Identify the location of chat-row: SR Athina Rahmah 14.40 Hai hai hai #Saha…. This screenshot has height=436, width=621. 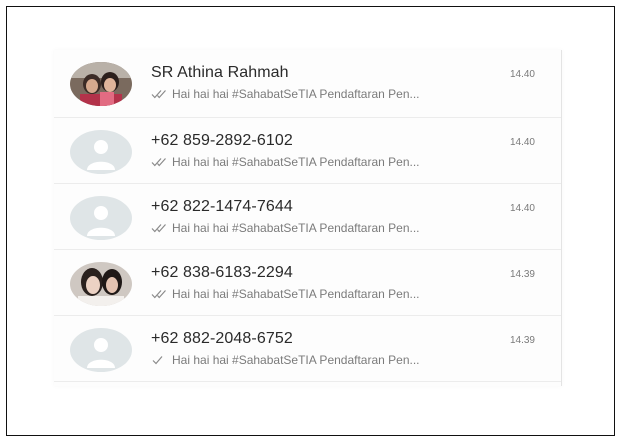
(307, 84).